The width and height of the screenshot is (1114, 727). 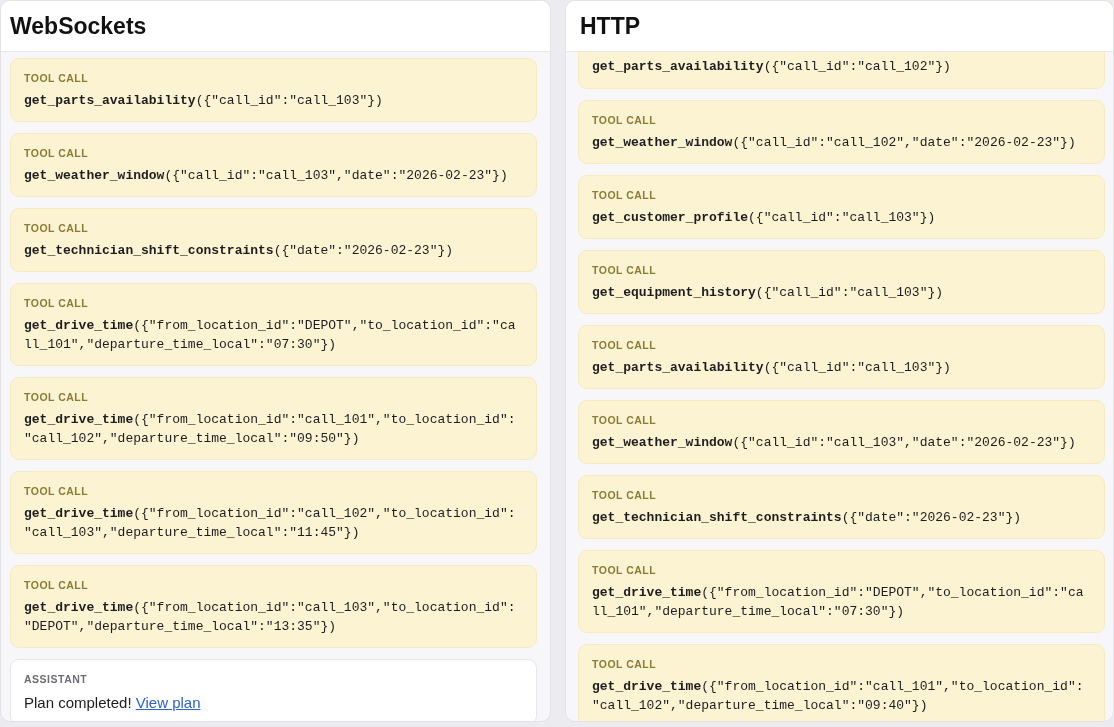 What do you see at coordinates (611, 26) in the screenshot?
I see `panel-title: HTTP` at bounding box center [611, 26].